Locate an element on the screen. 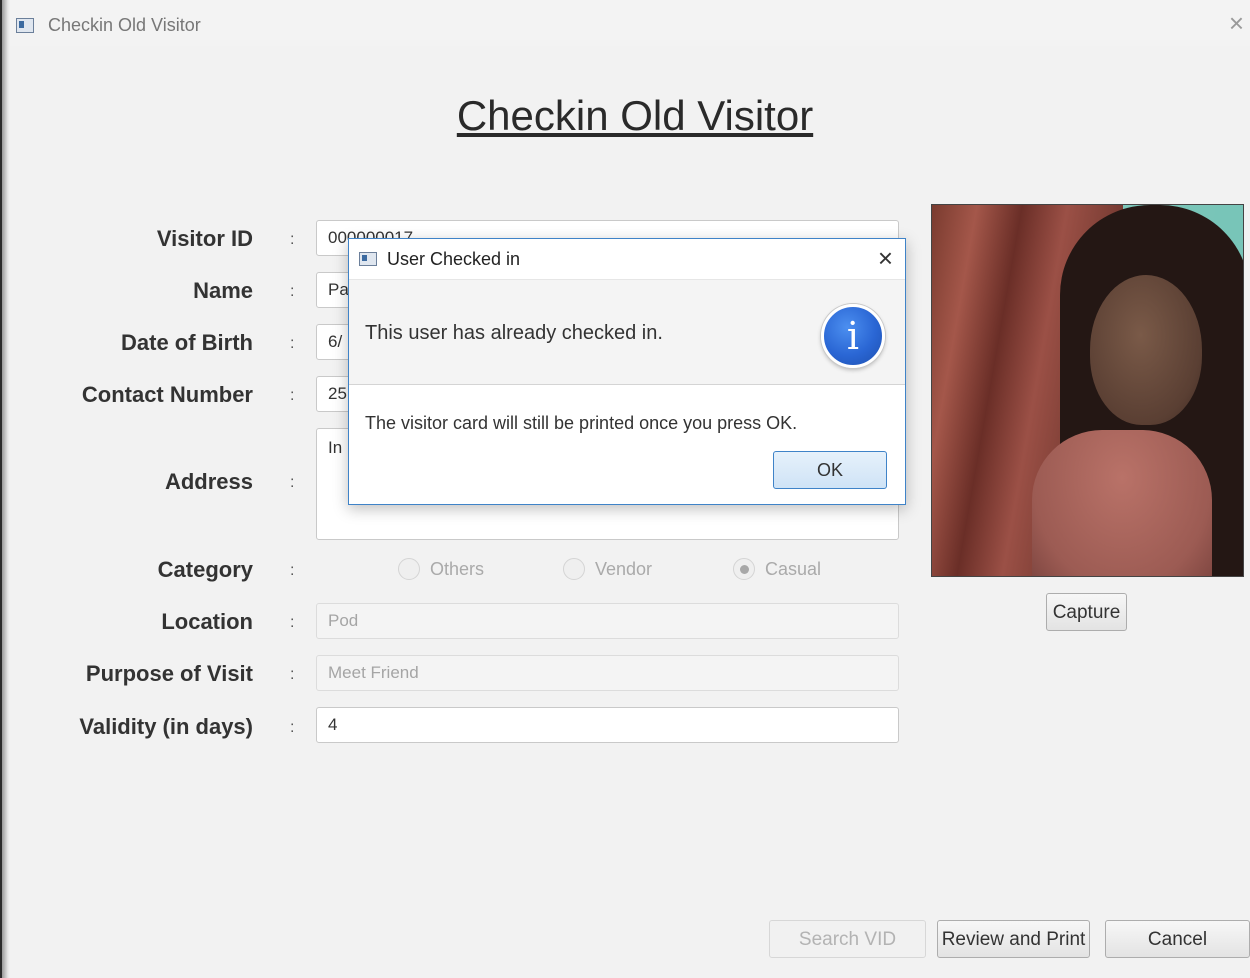 This screenshot has width=1250, height=978. label-contact: Contact Number is located at coordinates (167, 394).